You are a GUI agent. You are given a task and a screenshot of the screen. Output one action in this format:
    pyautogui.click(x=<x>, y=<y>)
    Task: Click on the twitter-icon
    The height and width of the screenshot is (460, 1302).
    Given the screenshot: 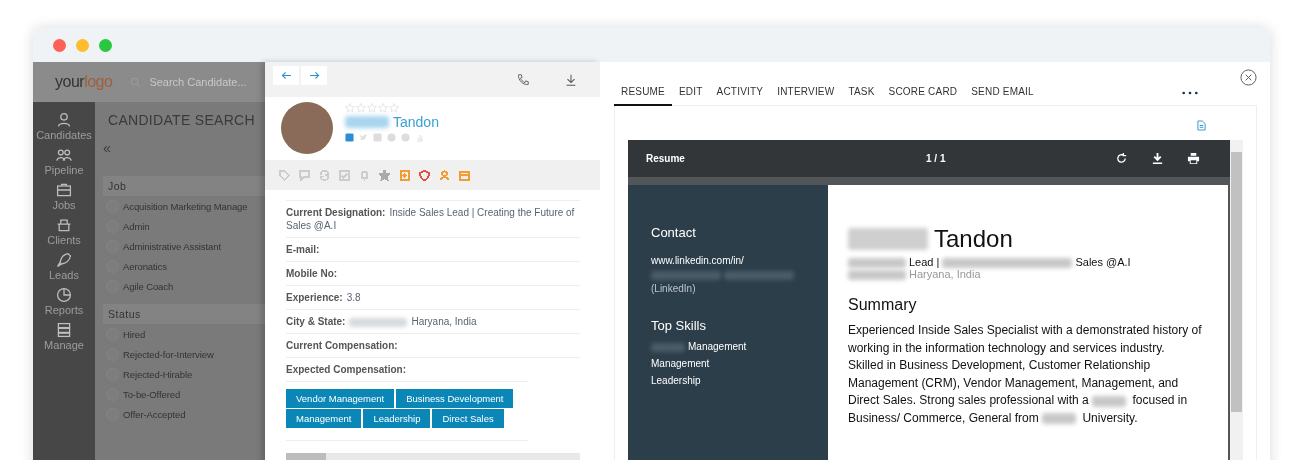 What is the action you would take?
    pyautogui.click(x=363, y=137)
    